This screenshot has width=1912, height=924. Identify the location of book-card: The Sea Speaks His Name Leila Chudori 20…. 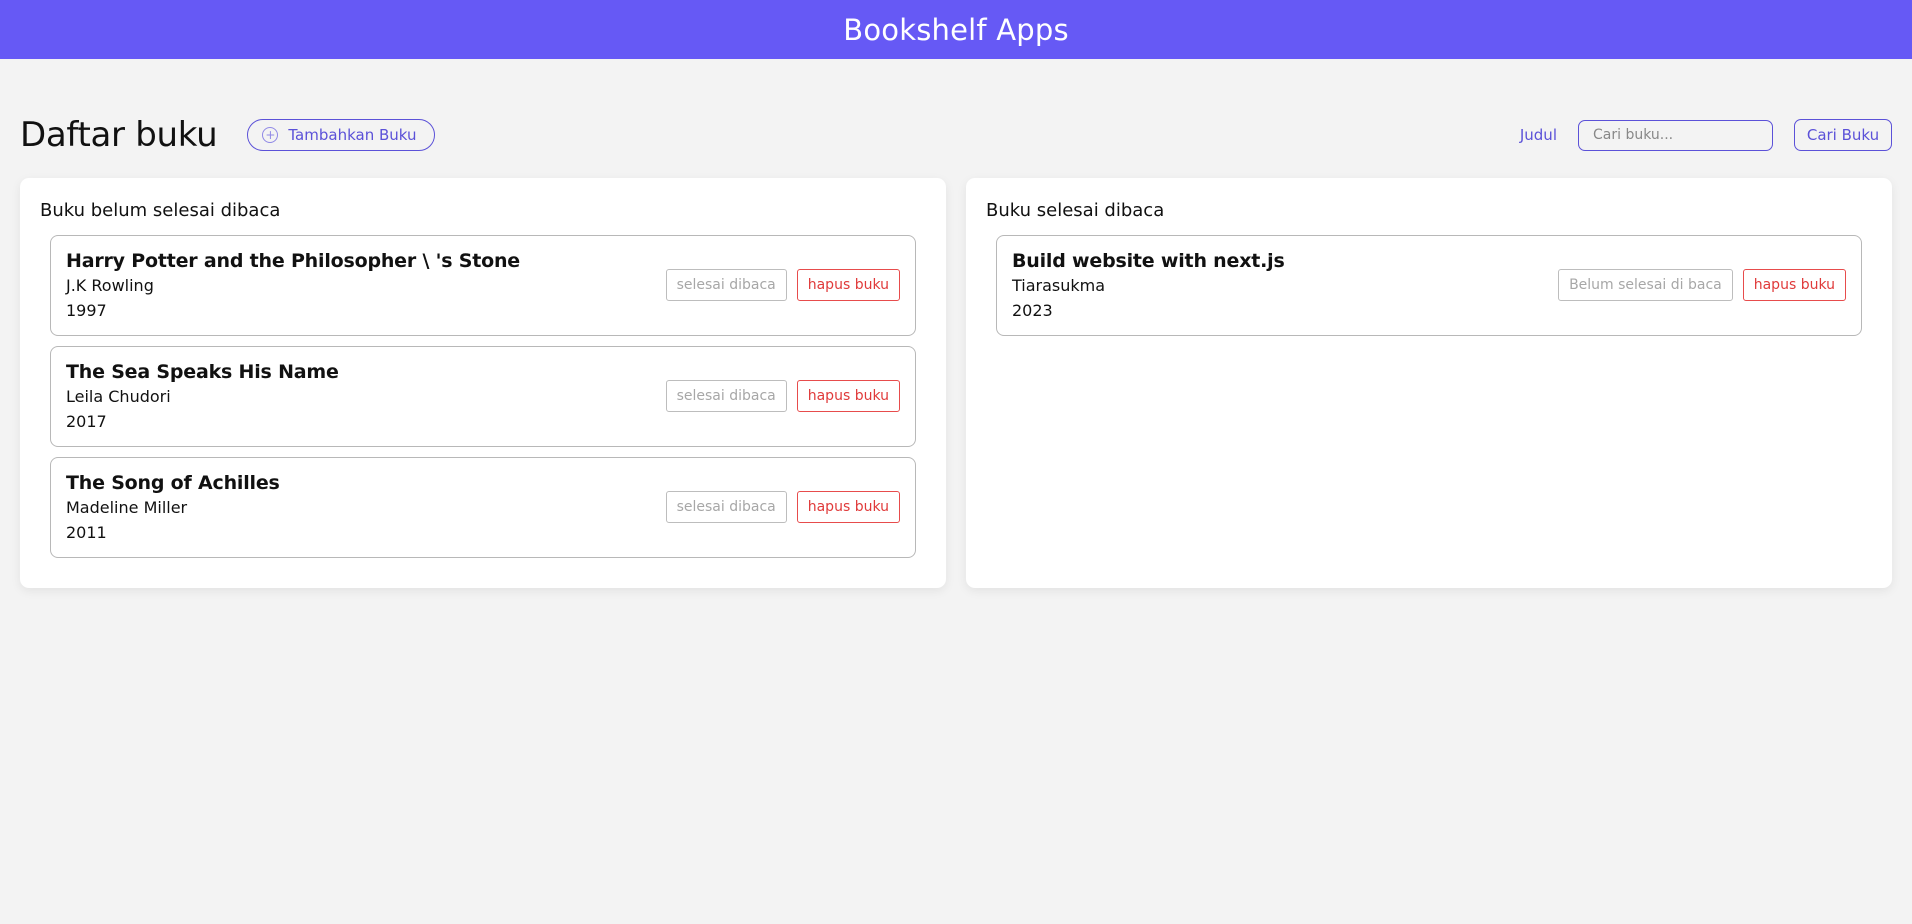
(483, 396).